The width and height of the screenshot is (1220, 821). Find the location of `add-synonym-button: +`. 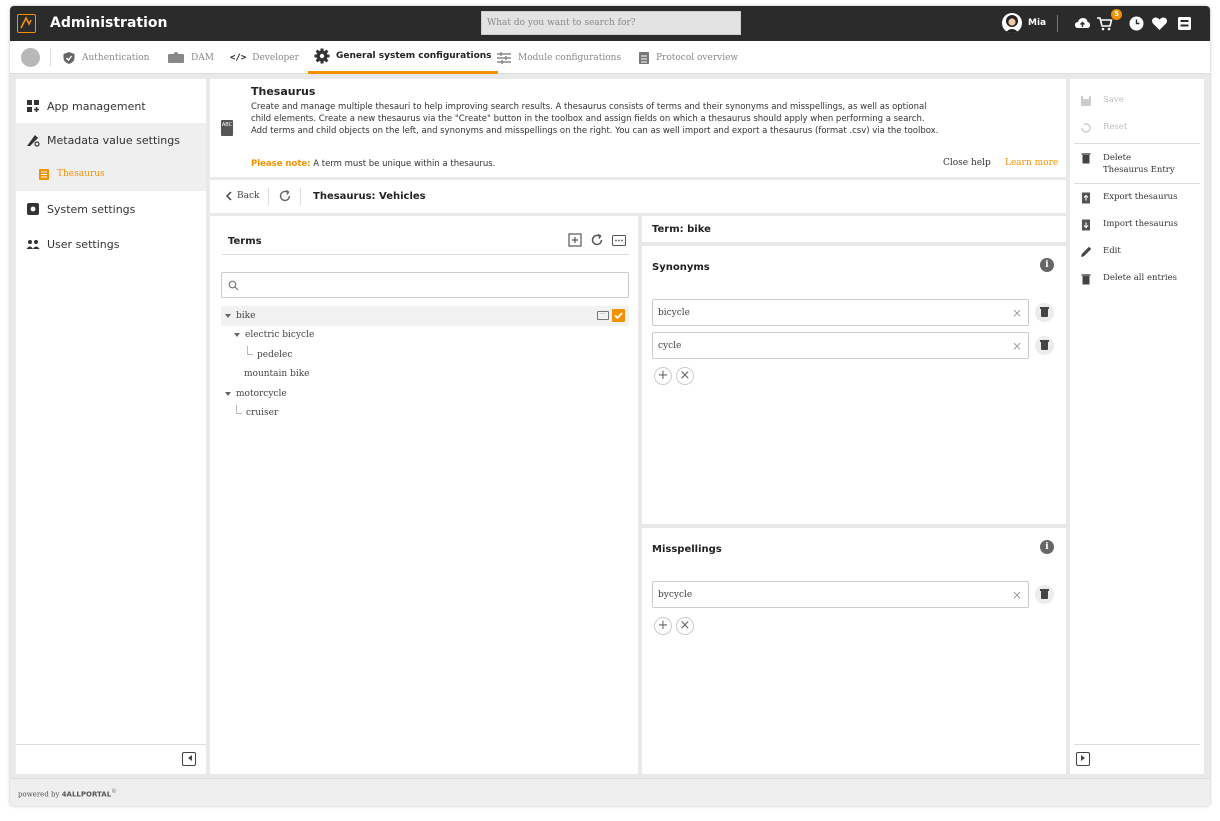

add-synonym-button: + is located at coordinates (663, 376).